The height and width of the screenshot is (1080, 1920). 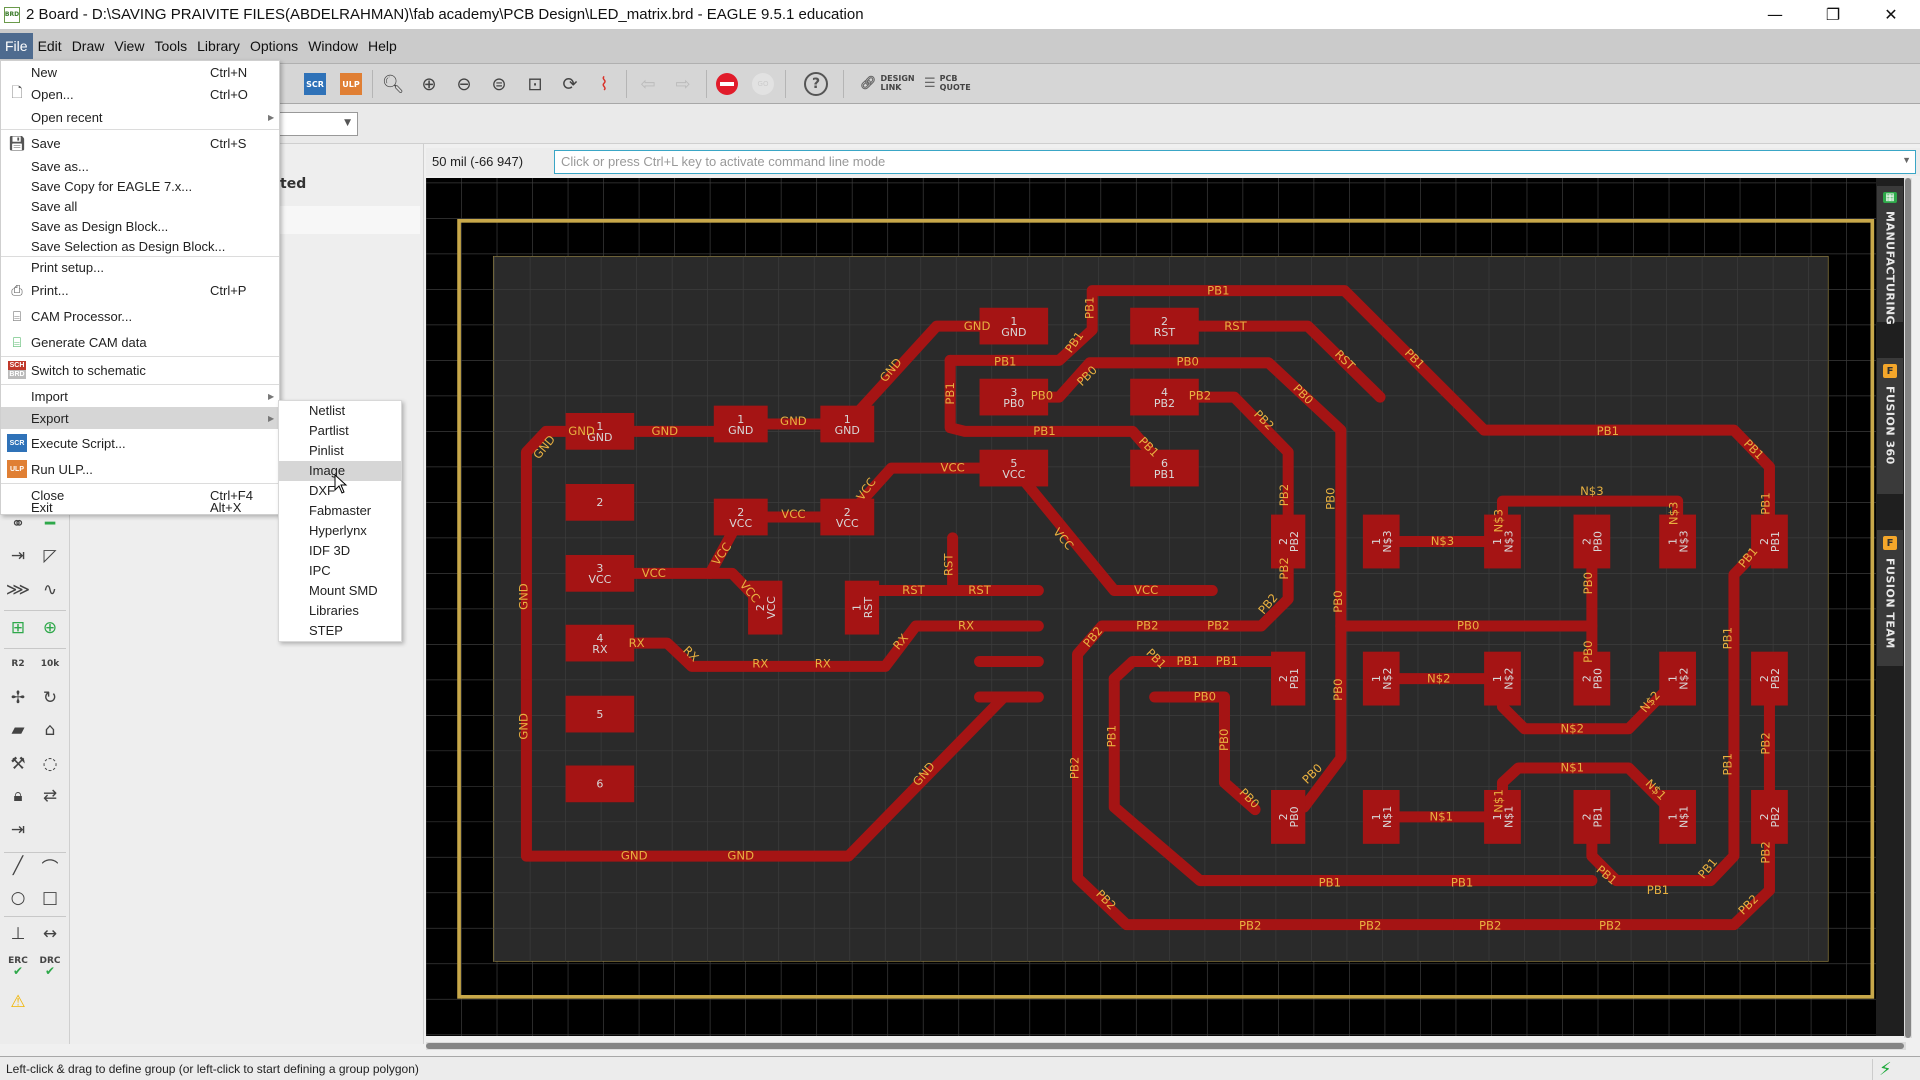 I want to click on menu-tools: Tools, so click(x=170, y=46).